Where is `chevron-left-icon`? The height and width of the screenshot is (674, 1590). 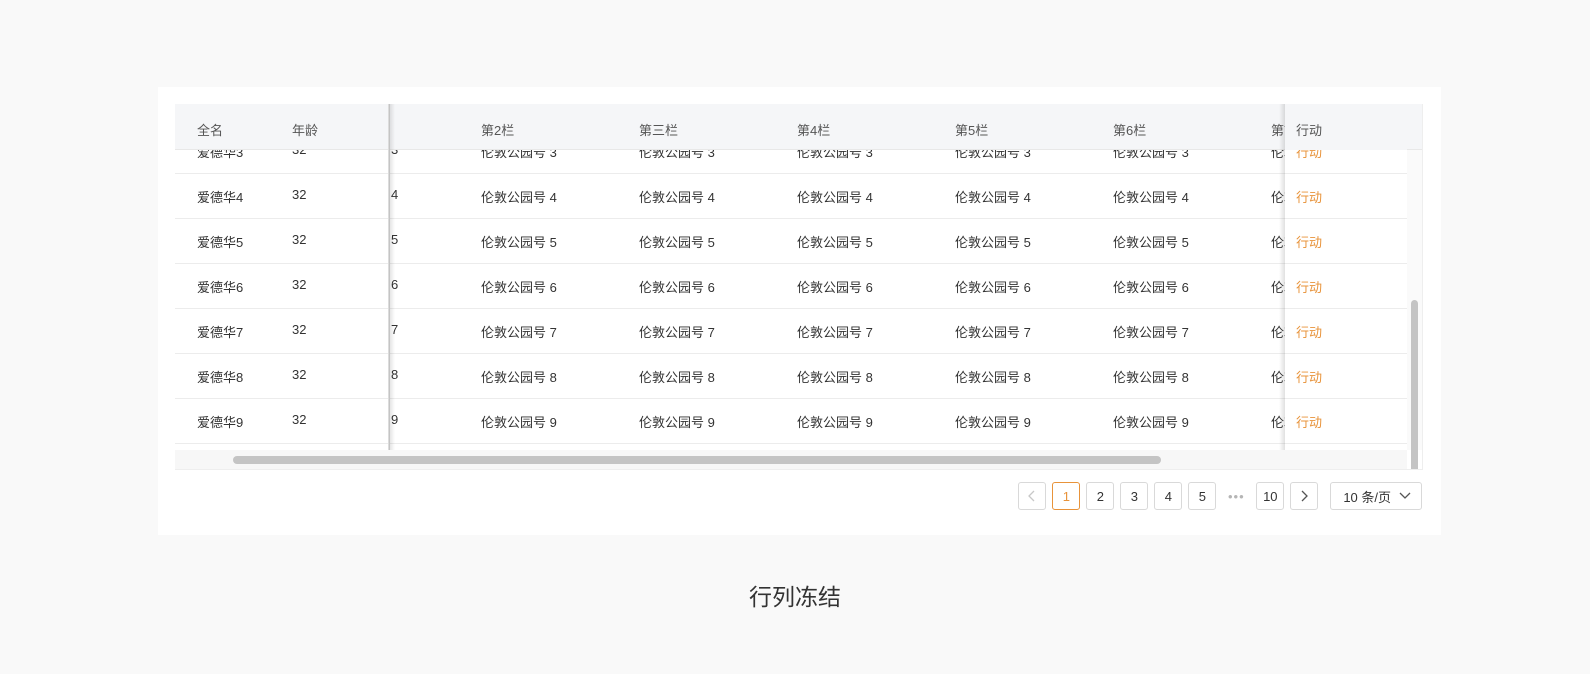
chevron-left-icon is located at coordinates (1031, 496).